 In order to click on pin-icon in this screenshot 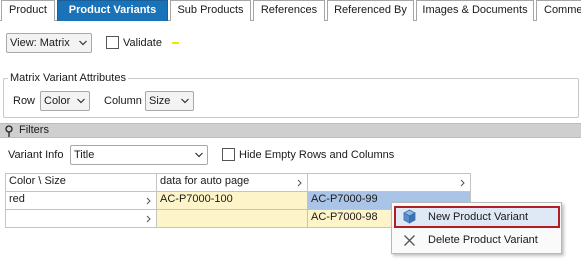, I will do `click(9, 131)`.